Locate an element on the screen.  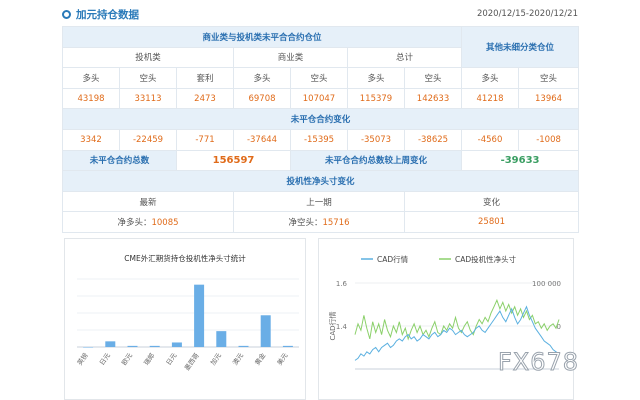
net-header-row: 最新 上一期 变化 is located at coordinates (321, 201).